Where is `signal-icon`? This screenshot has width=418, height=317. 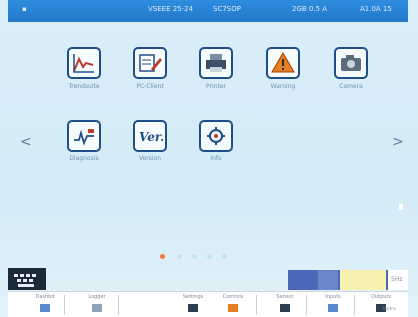 signal-icon is located at coordinates (84, 137).